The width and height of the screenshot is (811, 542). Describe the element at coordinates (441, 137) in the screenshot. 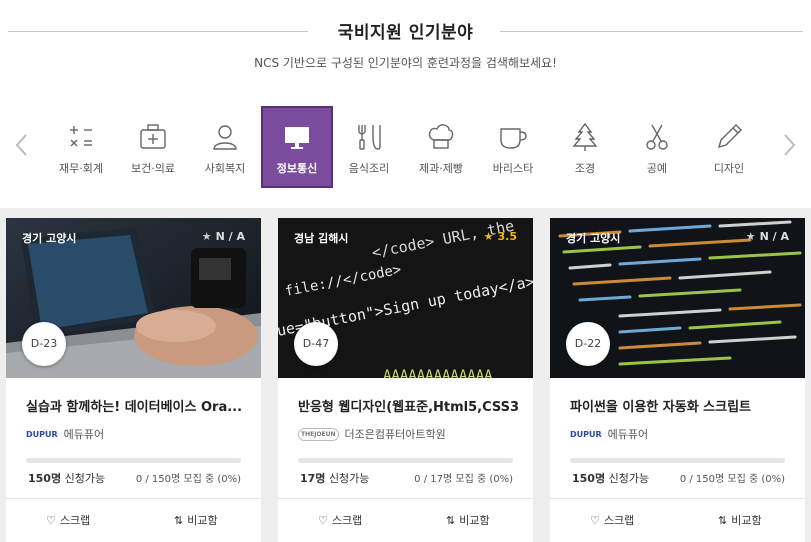

I see `chef-hat-icon` at that location.